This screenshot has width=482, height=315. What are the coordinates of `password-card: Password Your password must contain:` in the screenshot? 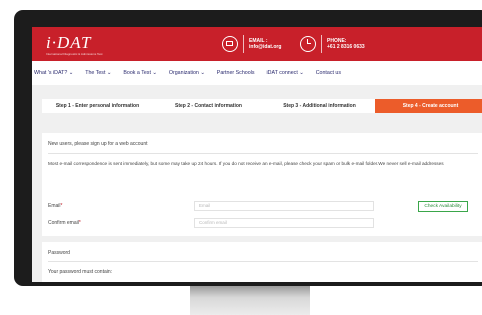 It's located at (262, 262).